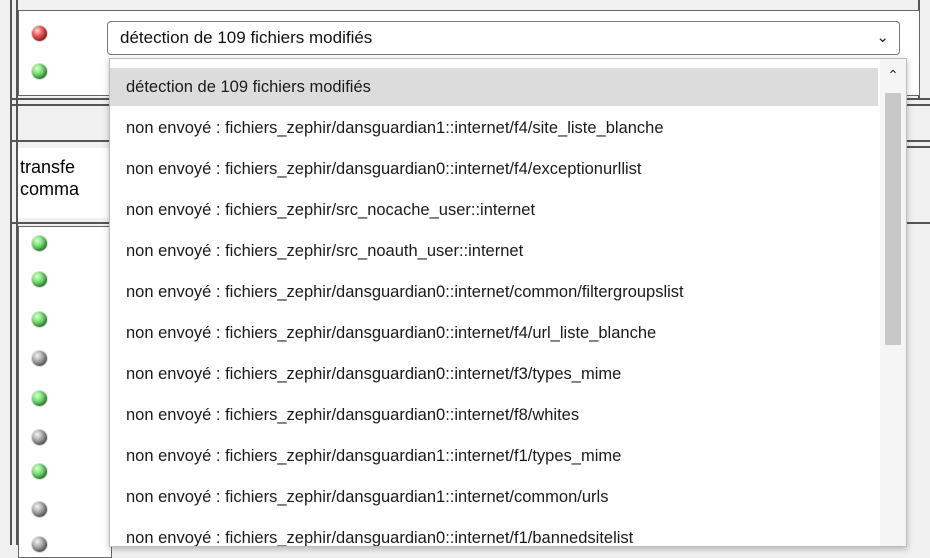  I want to click on chevron-up-icon: ⌃, so click(893, 75).